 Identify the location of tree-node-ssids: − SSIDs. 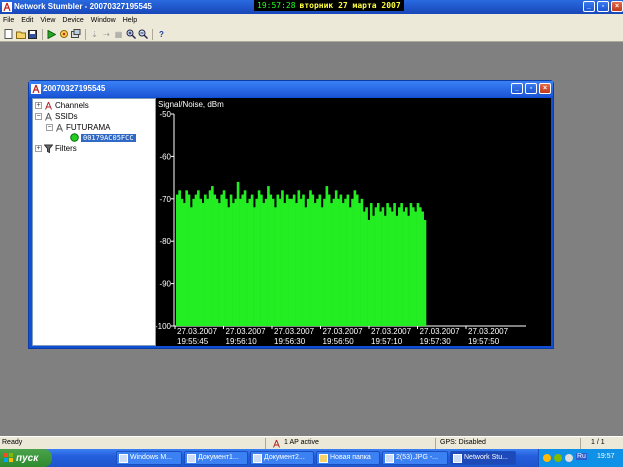
(56, 116).